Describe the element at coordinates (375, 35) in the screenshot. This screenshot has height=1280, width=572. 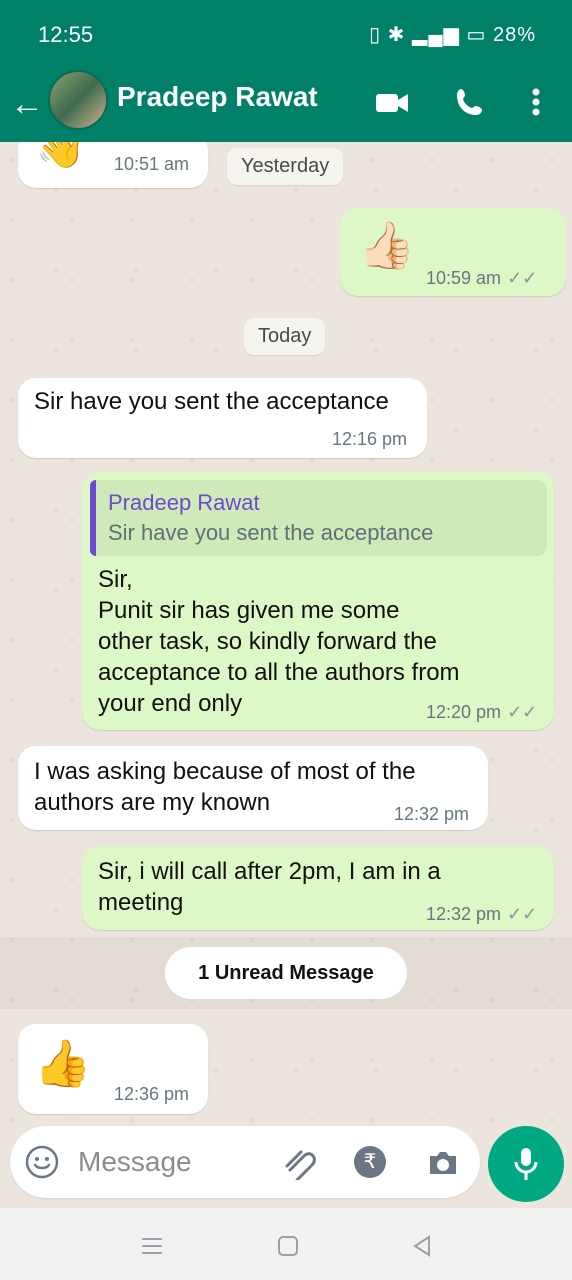
I see `vibrate-icon: ▯` at that location.